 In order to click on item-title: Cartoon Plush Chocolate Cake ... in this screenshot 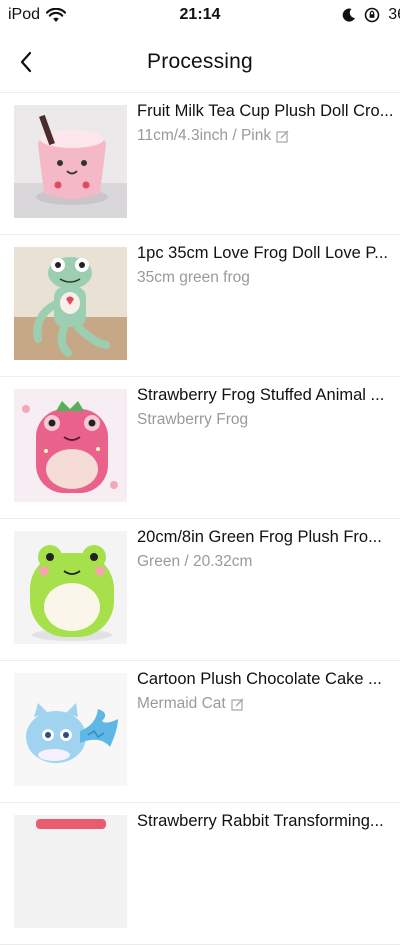, I will do `click(259, 679)`.